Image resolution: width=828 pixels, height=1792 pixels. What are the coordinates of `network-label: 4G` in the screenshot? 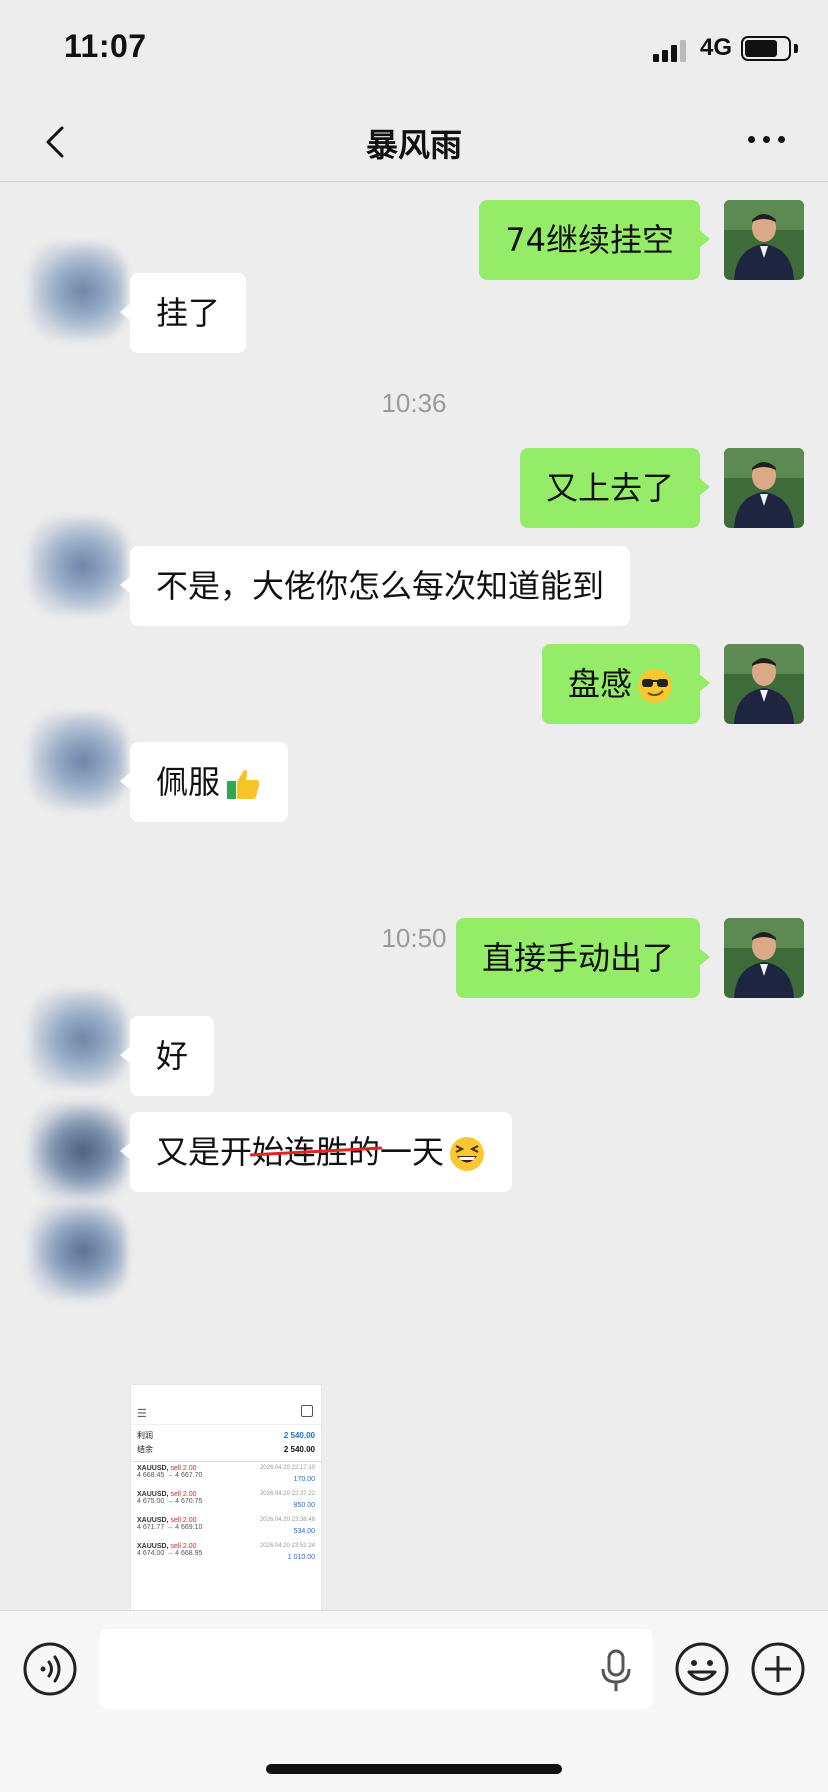 It's located at (716, 47).